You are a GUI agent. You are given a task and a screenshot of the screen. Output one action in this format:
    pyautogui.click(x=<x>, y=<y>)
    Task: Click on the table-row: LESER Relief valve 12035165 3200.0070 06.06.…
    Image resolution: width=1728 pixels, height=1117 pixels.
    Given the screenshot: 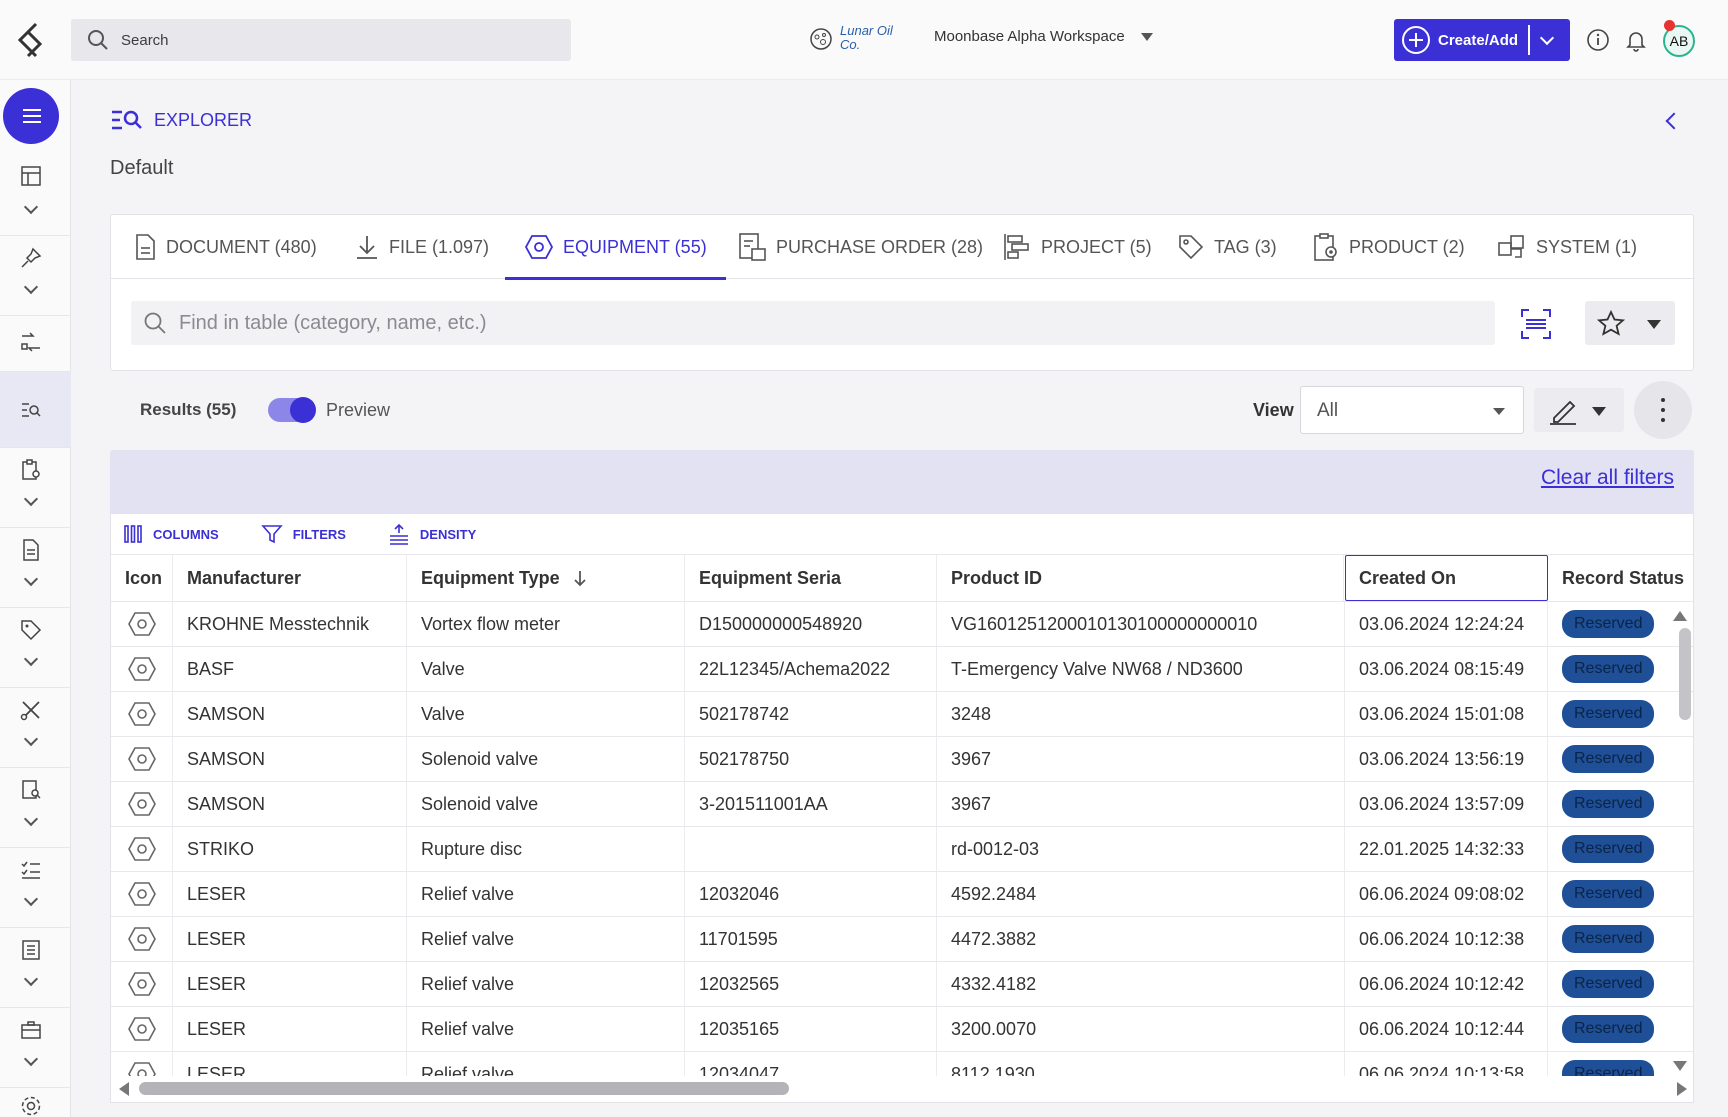 What is the action you would take?
    pyautogui.click(x=902, y=1029)
    